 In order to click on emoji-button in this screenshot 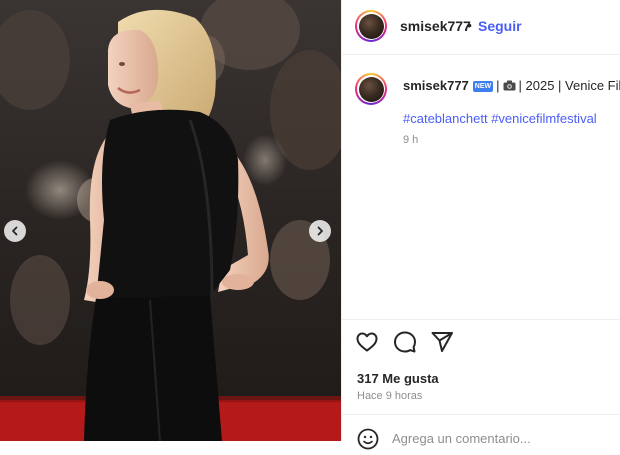, I will do `click(368, 439)`.